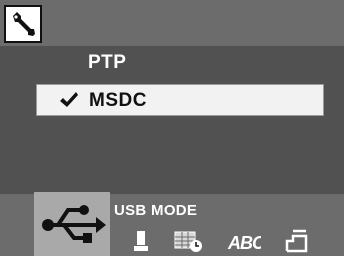 The width and height of the screenshot is (344, 256). I want to click on abc-icon-text: ABC, so click(244, 243).